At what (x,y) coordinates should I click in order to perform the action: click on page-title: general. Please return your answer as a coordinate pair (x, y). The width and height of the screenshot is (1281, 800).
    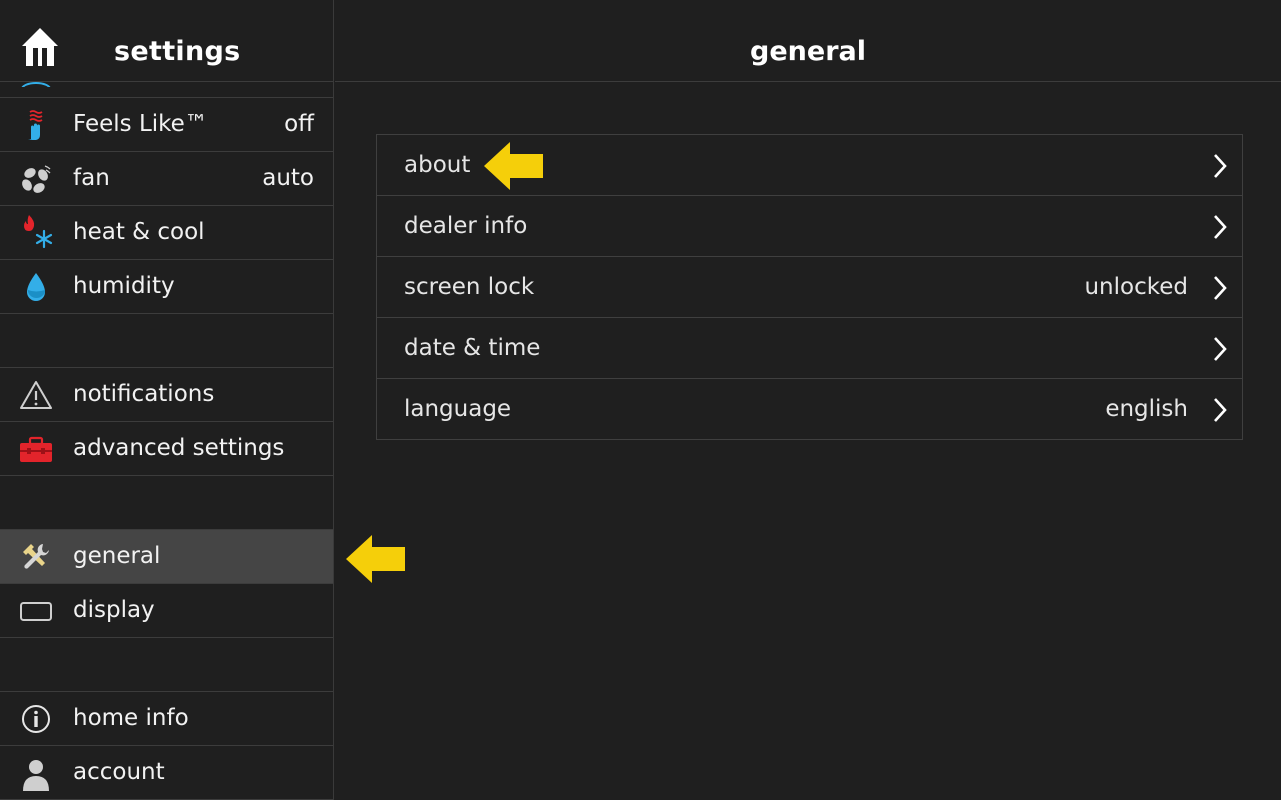
    Looking at the image, I should click on (808, 51).